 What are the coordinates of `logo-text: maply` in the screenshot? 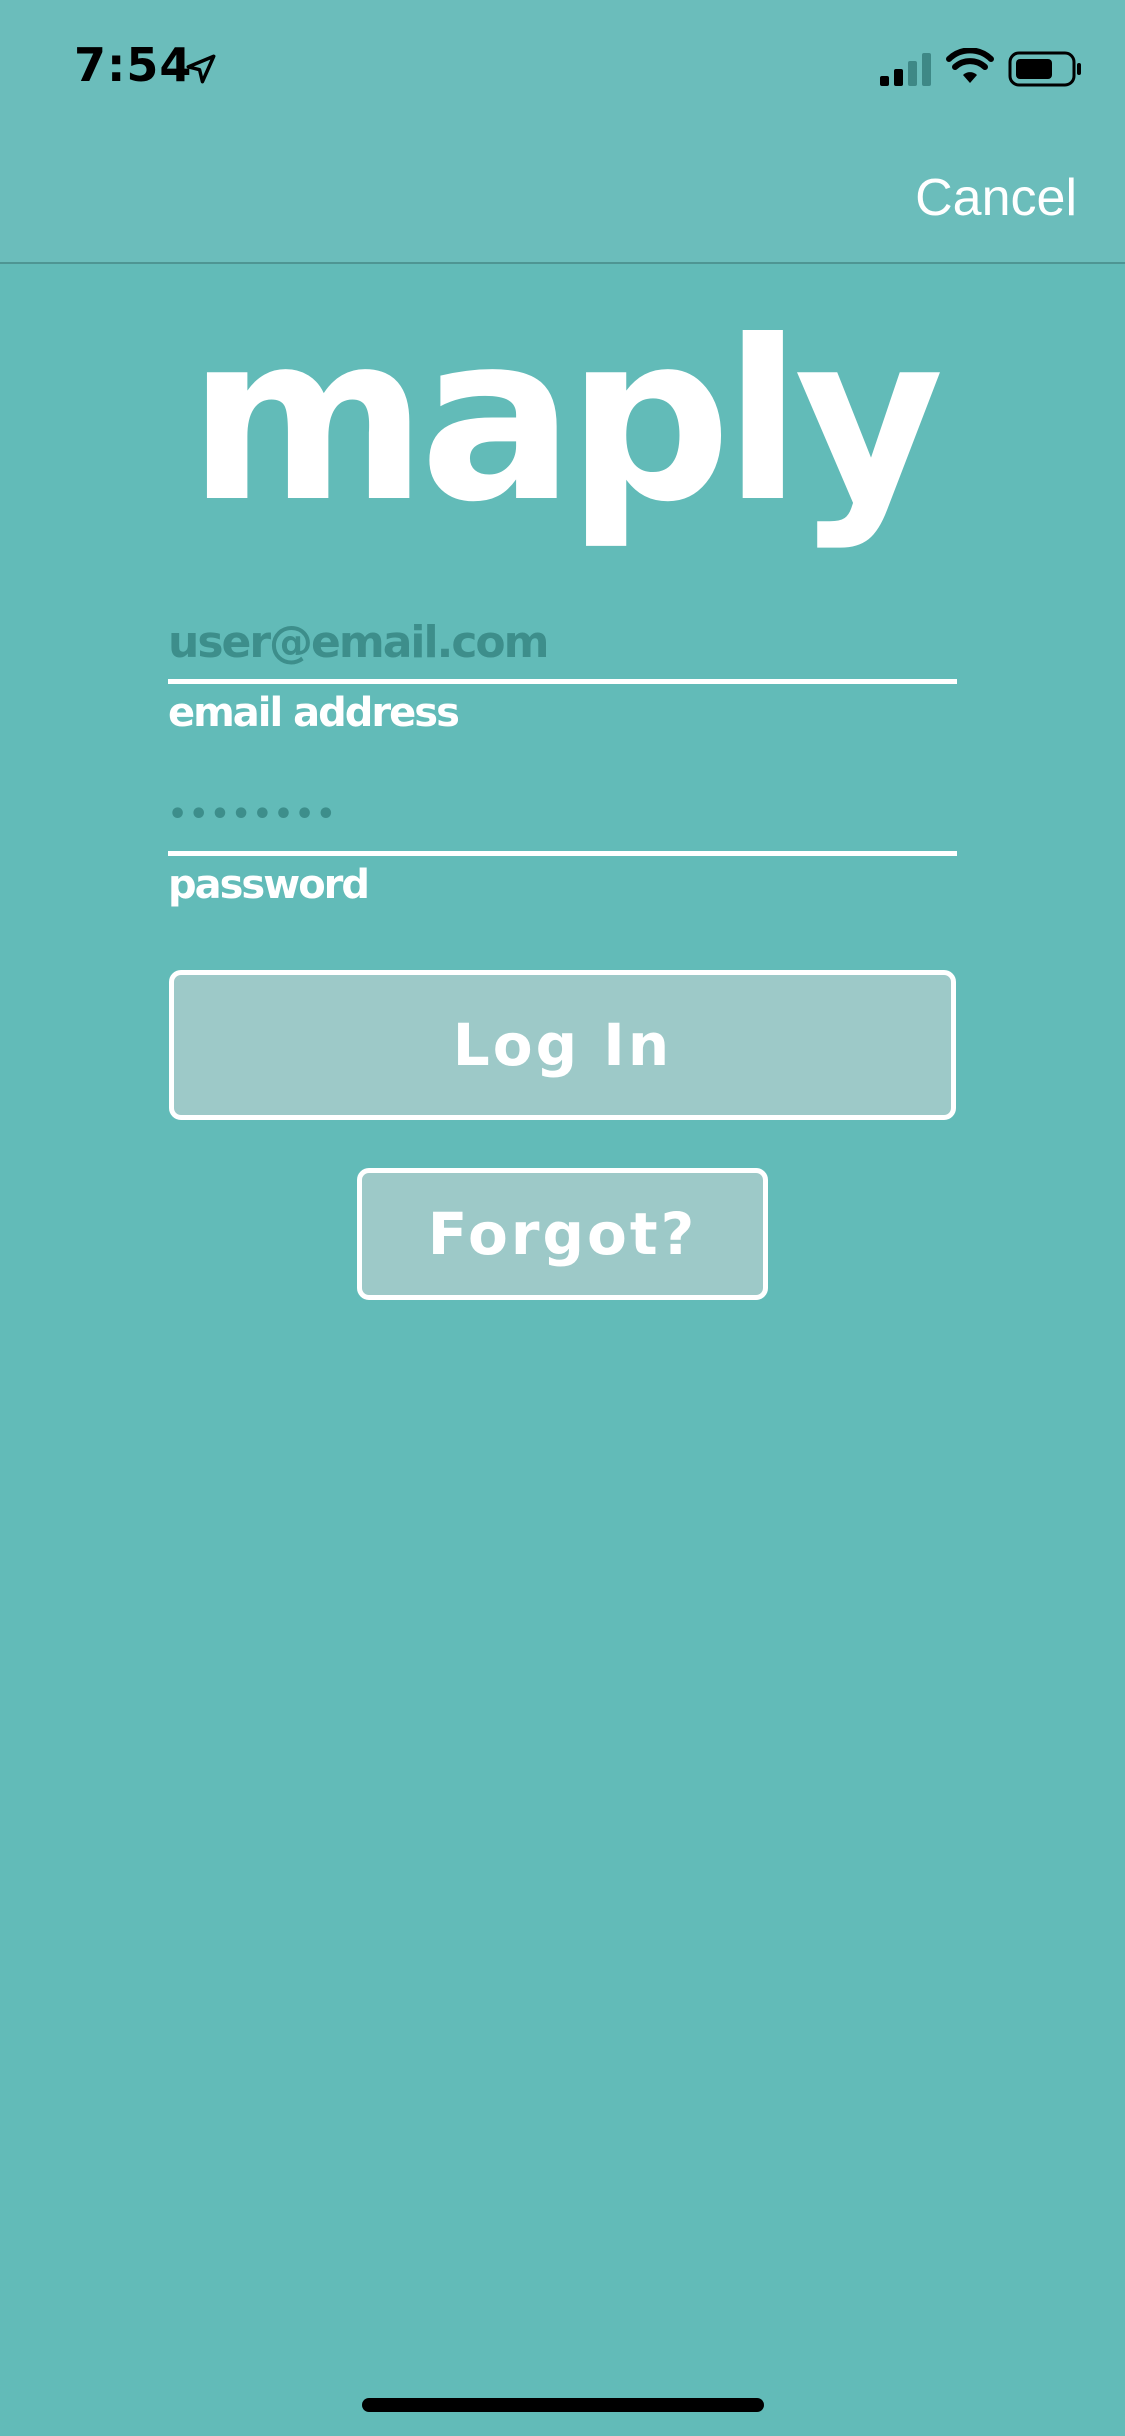 It's located at (564, 441).